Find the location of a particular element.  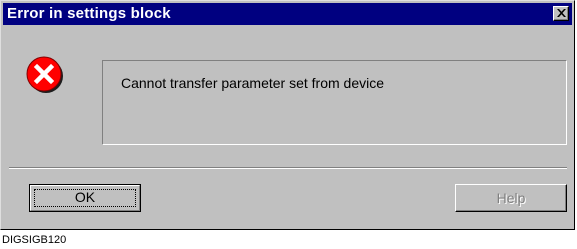

figure-caption: DIGSIGB120 is located at coordinates (34, 240).